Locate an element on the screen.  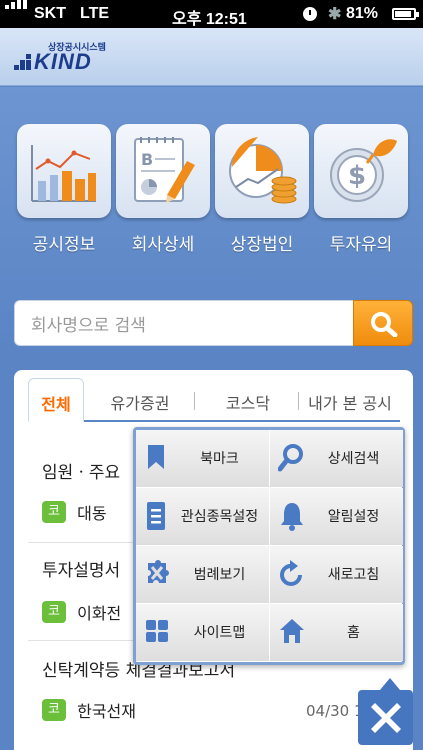
tab-kospi: 유가증권 is located at coordinates (140, 400).